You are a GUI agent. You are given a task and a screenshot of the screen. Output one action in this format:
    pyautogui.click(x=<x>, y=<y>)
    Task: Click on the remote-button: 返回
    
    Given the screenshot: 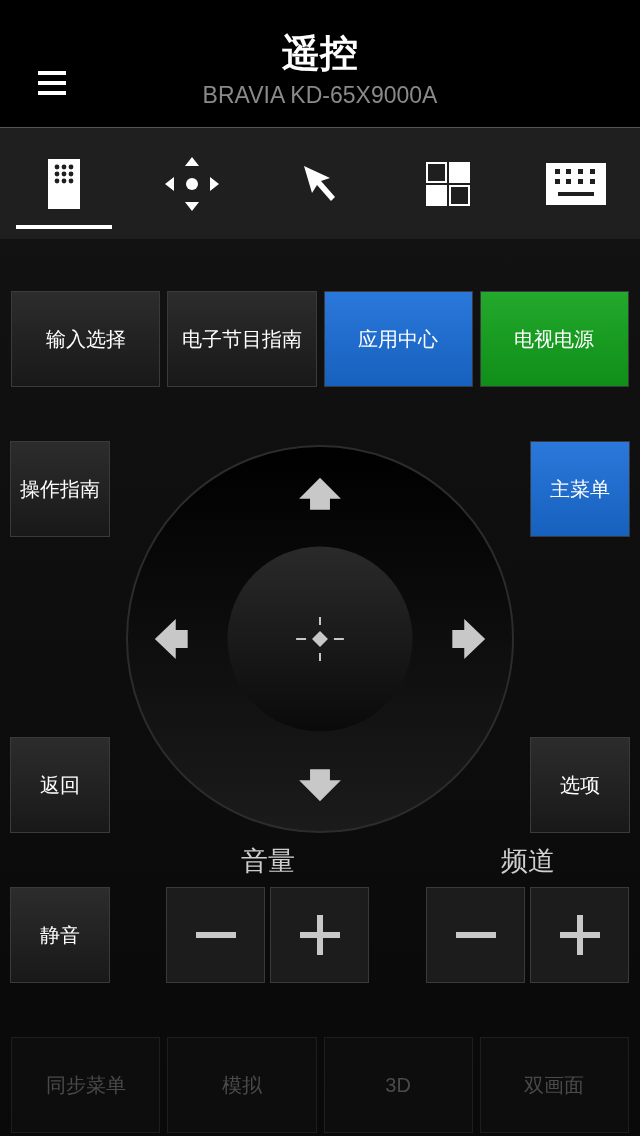 What is the action you would take?
    pyautogui.click(x=60, y=785)
    